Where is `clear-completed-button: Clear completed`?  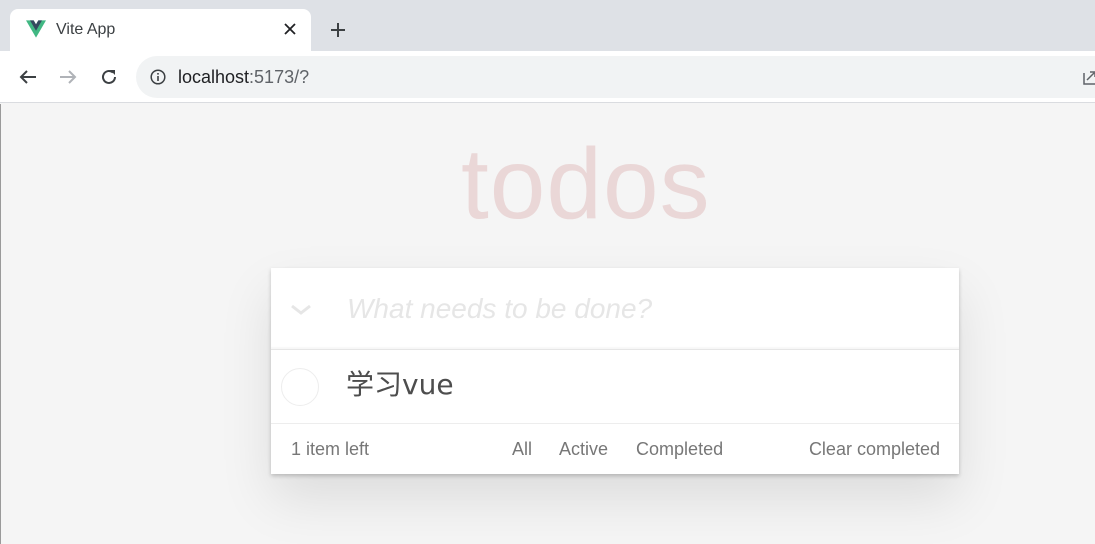
clear-completed-button: Clear completed is located at coordinates (874, 449).